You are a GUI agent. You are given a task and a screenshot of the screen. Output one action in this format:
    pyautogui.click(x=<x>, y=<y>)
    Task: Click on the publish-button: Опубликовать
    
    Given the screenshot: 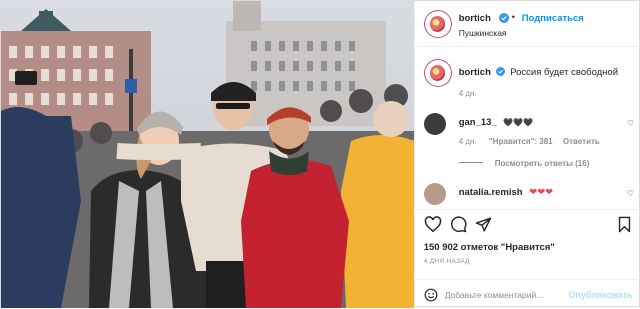 What is the action you would take?
    pyautogui.click(x=600, y=295)
    